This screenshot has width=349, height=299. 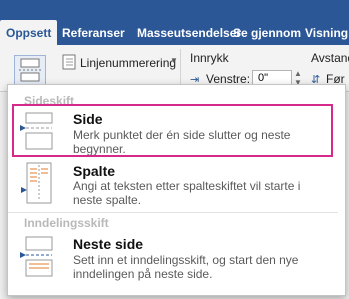 What do you see at coordinates (108, 244) in the screenshot?
I see `menu-item-title: Neste side` at bounding box center [108, 244].